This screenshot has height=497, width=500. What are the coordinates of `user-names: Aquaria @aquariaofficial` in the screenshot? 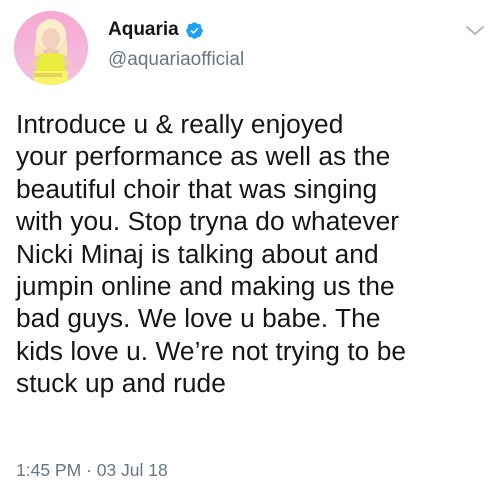 It's located at (176, 44).